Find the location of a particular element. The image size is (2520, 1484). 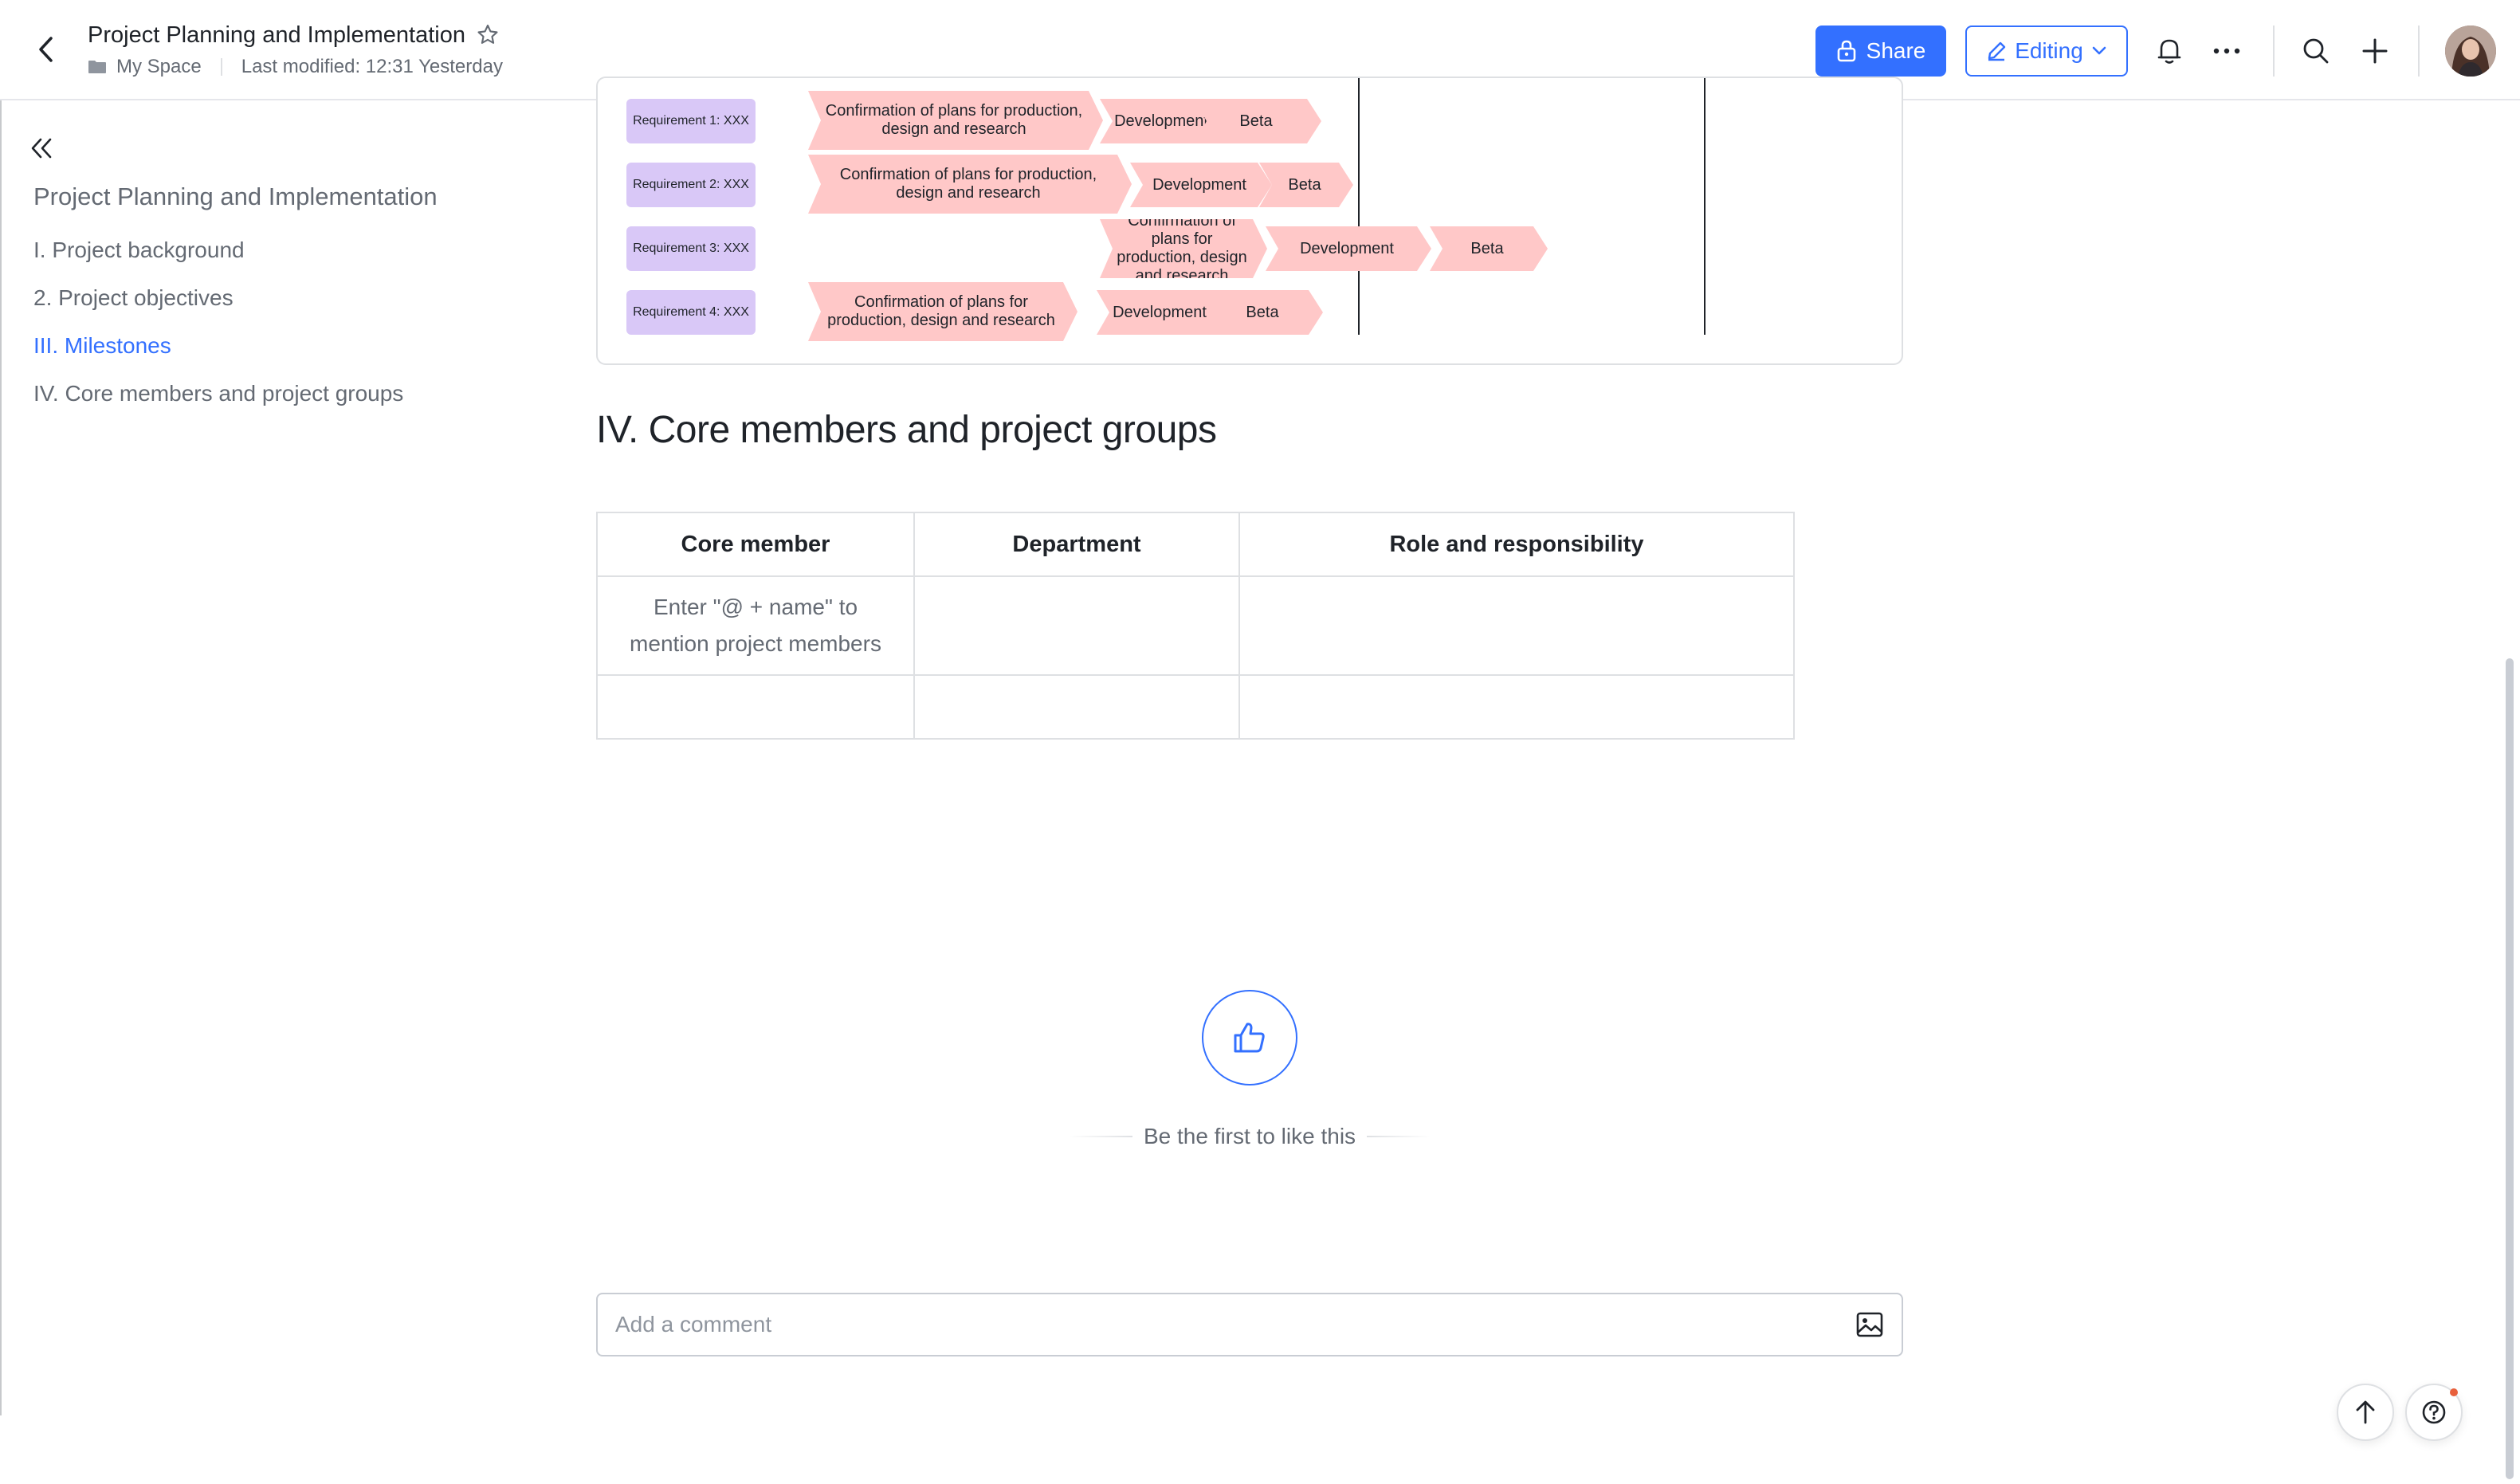

star-icon is located at coordinates (487, 34).